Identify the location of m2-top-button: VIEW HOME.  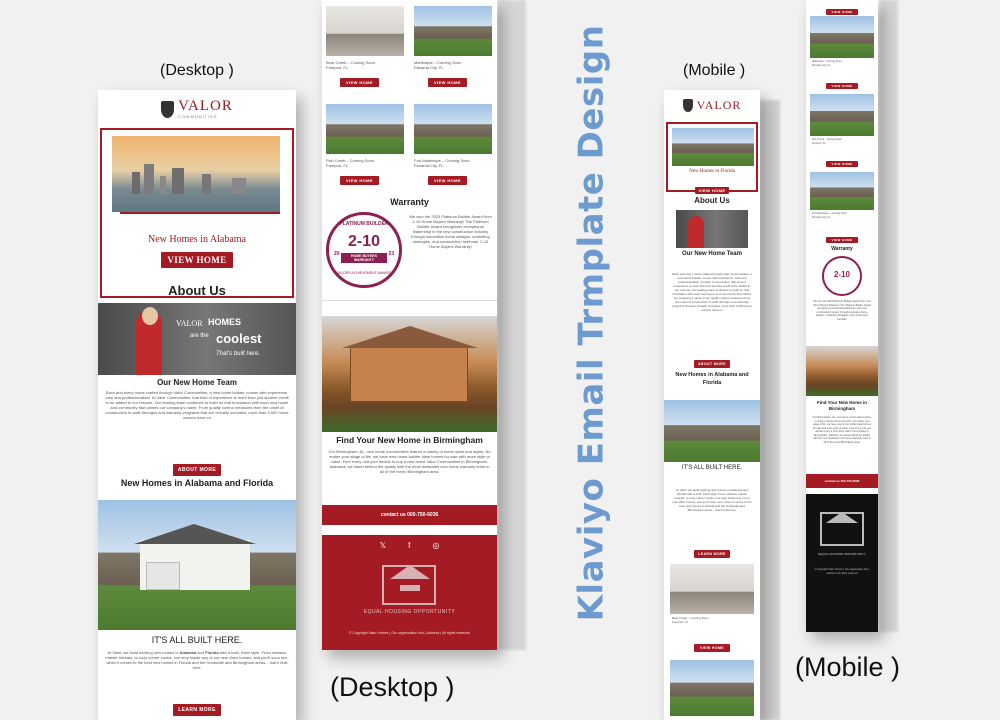
(842, 12).